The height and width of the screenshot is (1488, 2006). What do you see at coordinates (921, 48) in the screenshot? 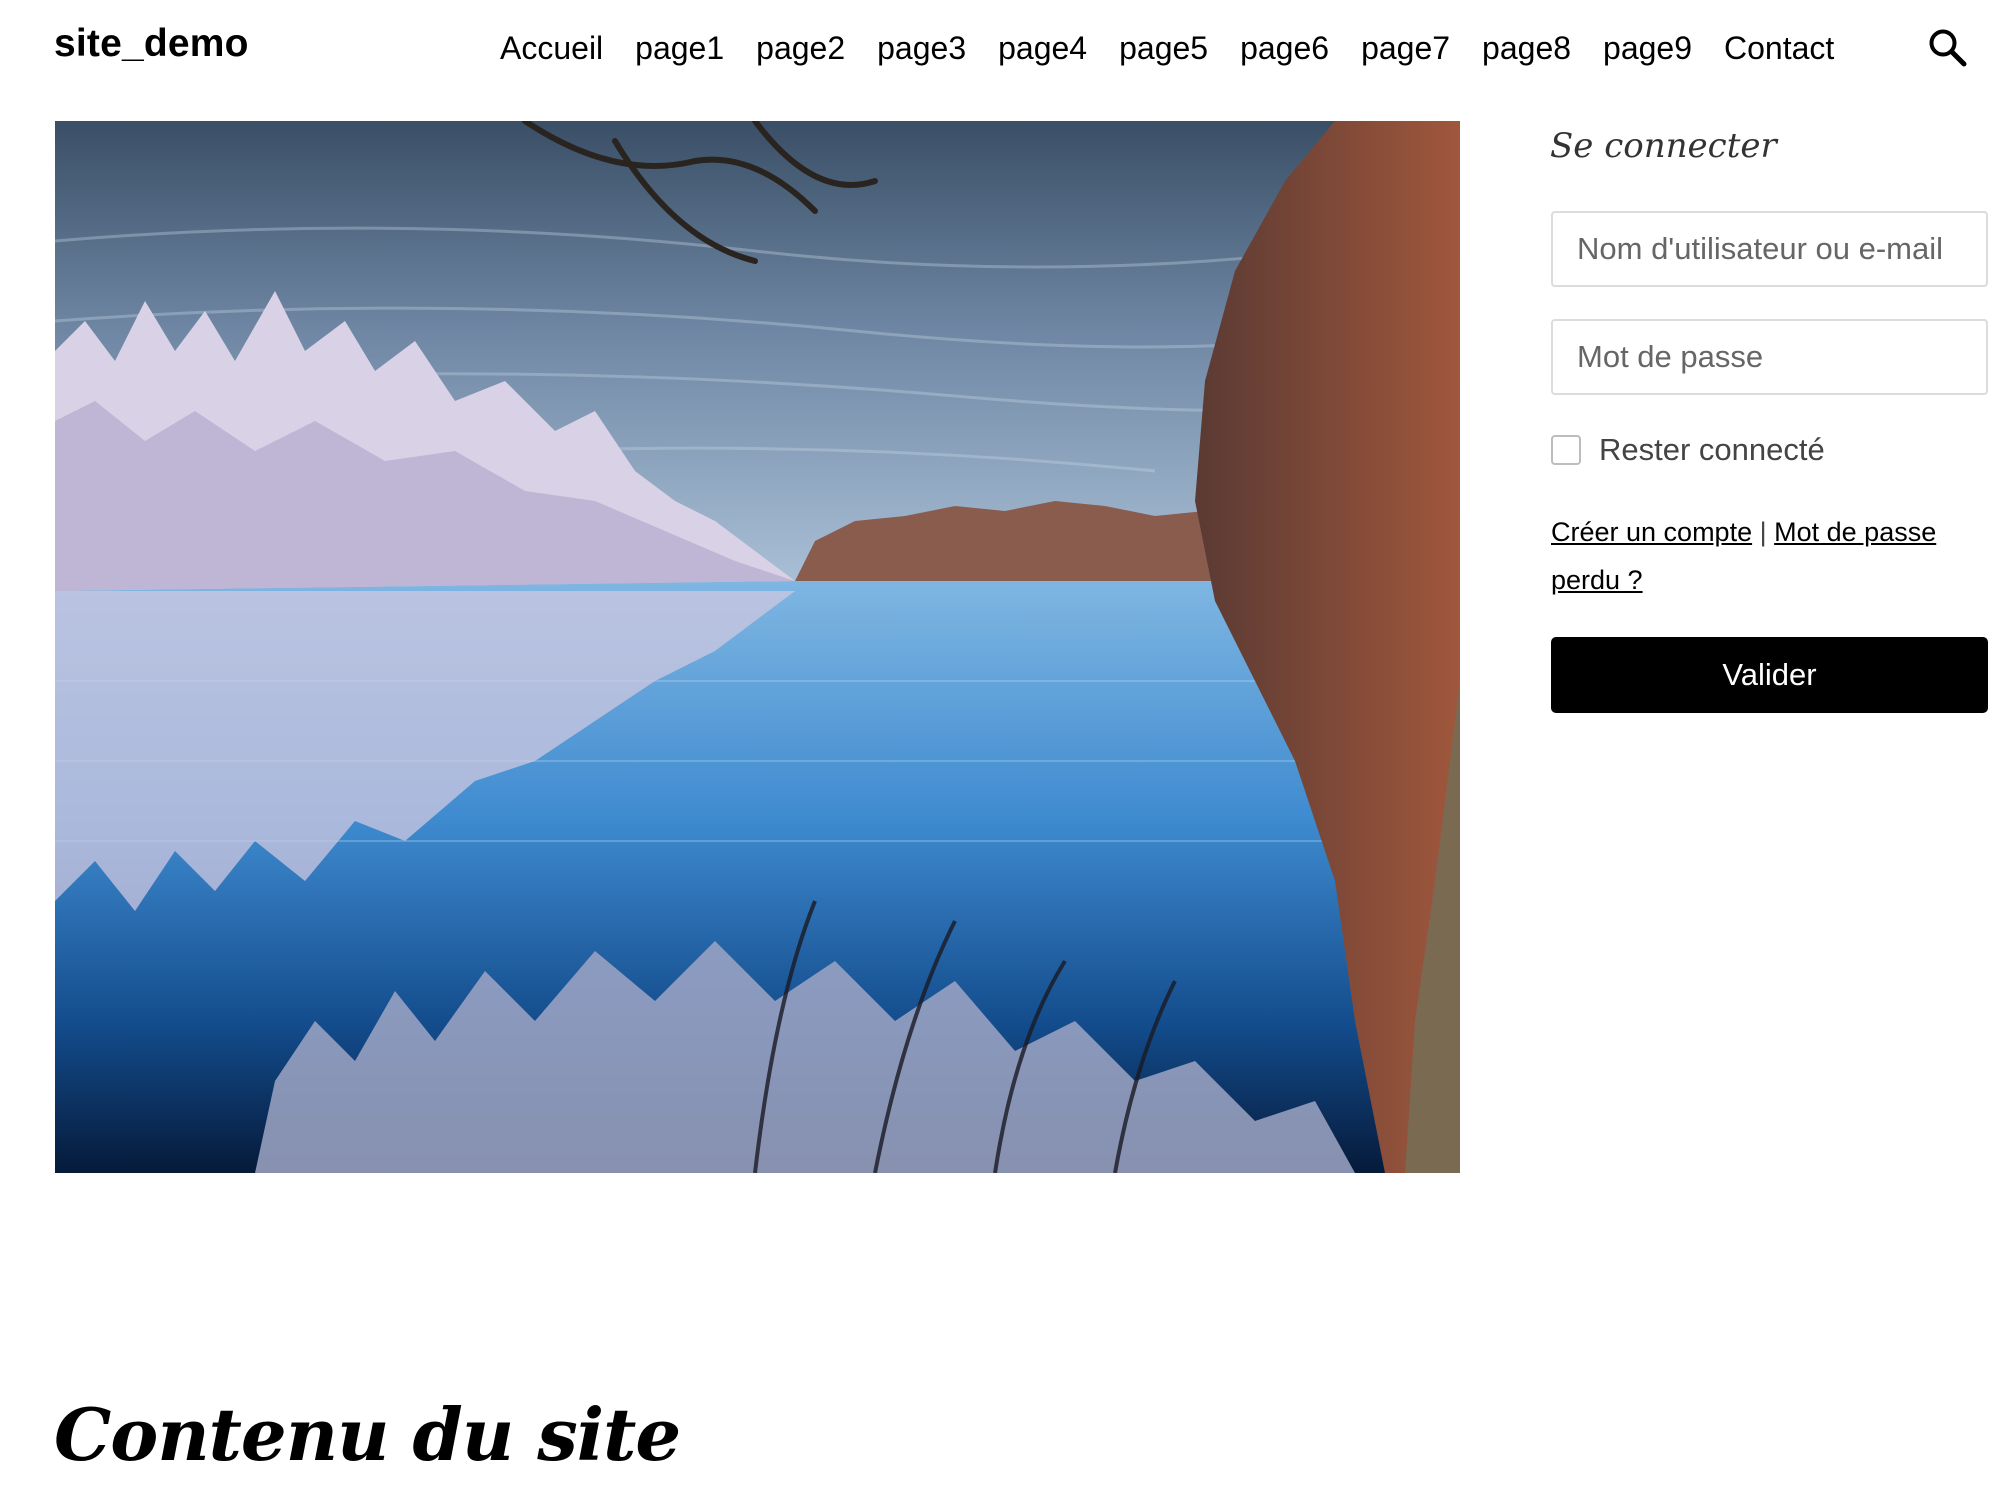
I see `nav-item-page3: page3` at bounding box center [921, 48].